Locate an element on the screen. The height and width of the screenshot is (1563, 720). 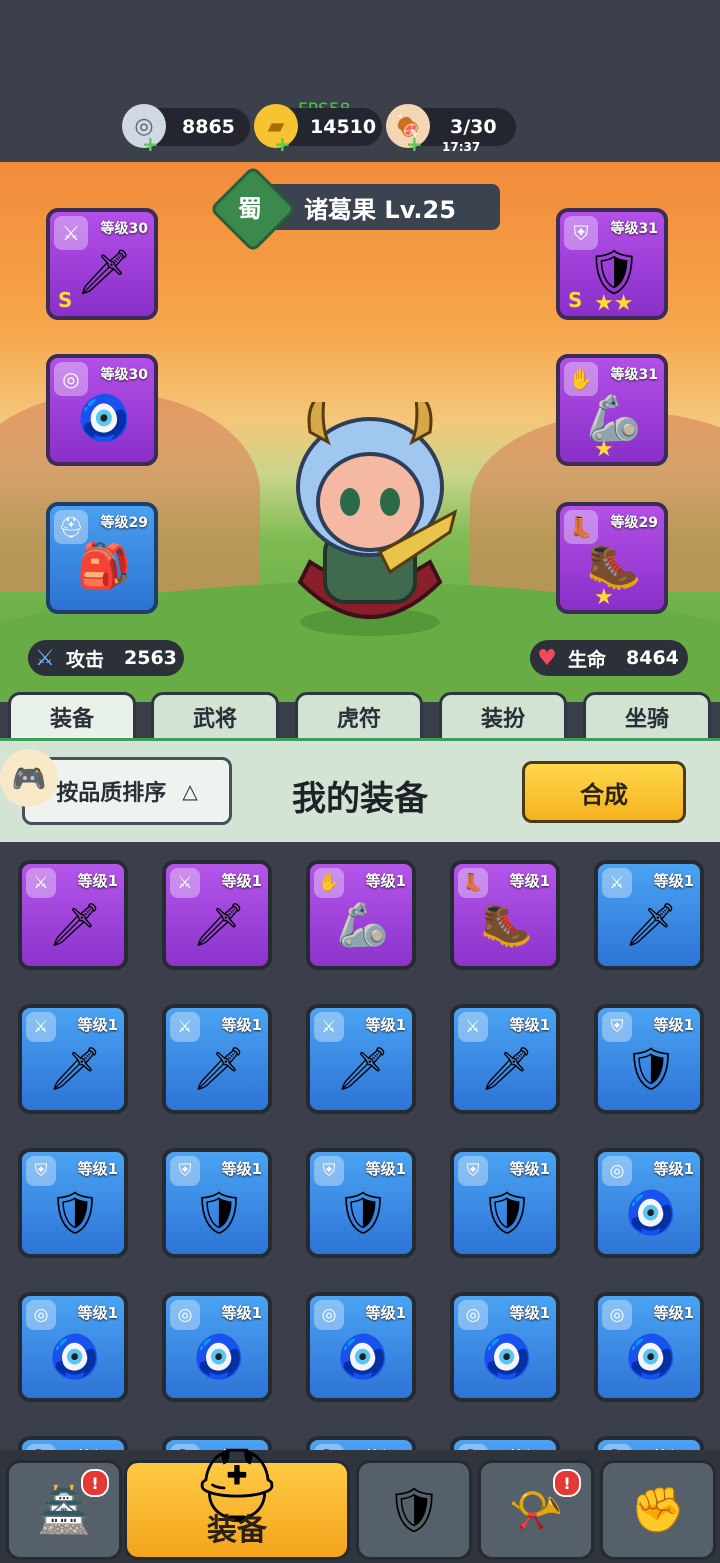
nav-battle: 🛡 is located at coordinates (414, 1510).